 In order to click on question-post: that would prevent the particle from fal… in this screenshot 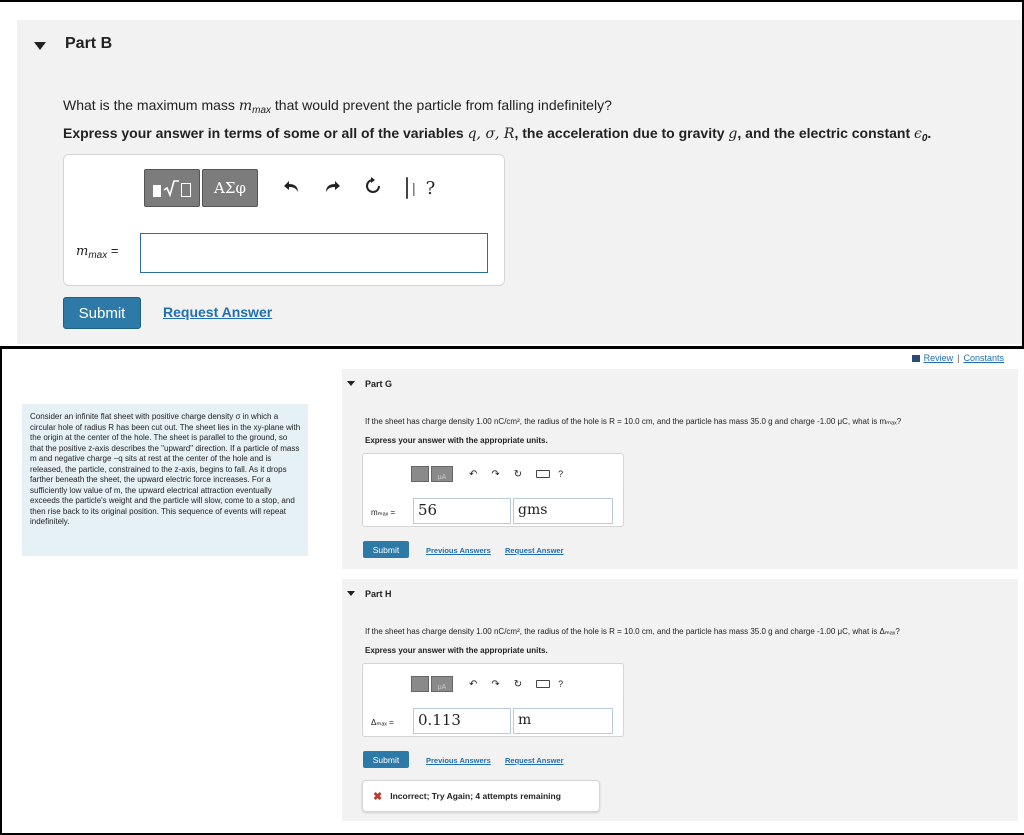, I will do `click(441, 105)`.